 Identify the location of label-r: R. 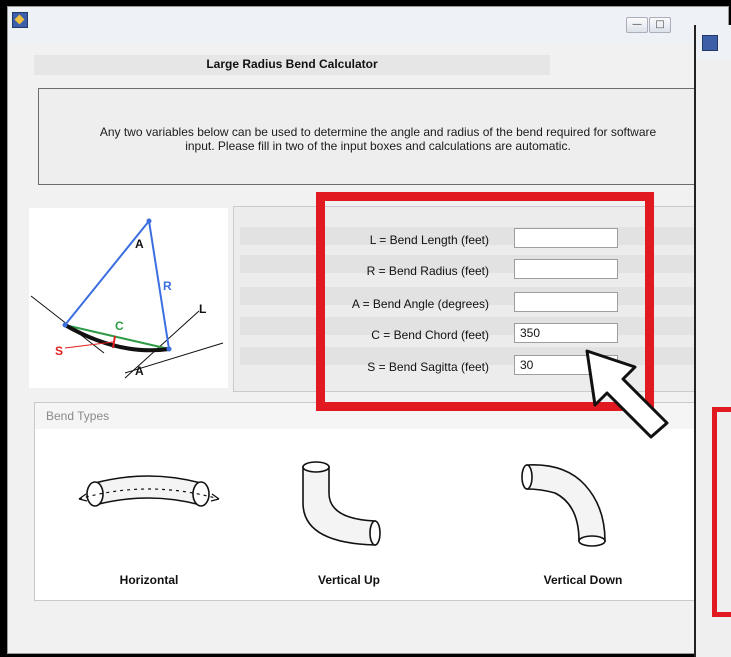
(167, 286).